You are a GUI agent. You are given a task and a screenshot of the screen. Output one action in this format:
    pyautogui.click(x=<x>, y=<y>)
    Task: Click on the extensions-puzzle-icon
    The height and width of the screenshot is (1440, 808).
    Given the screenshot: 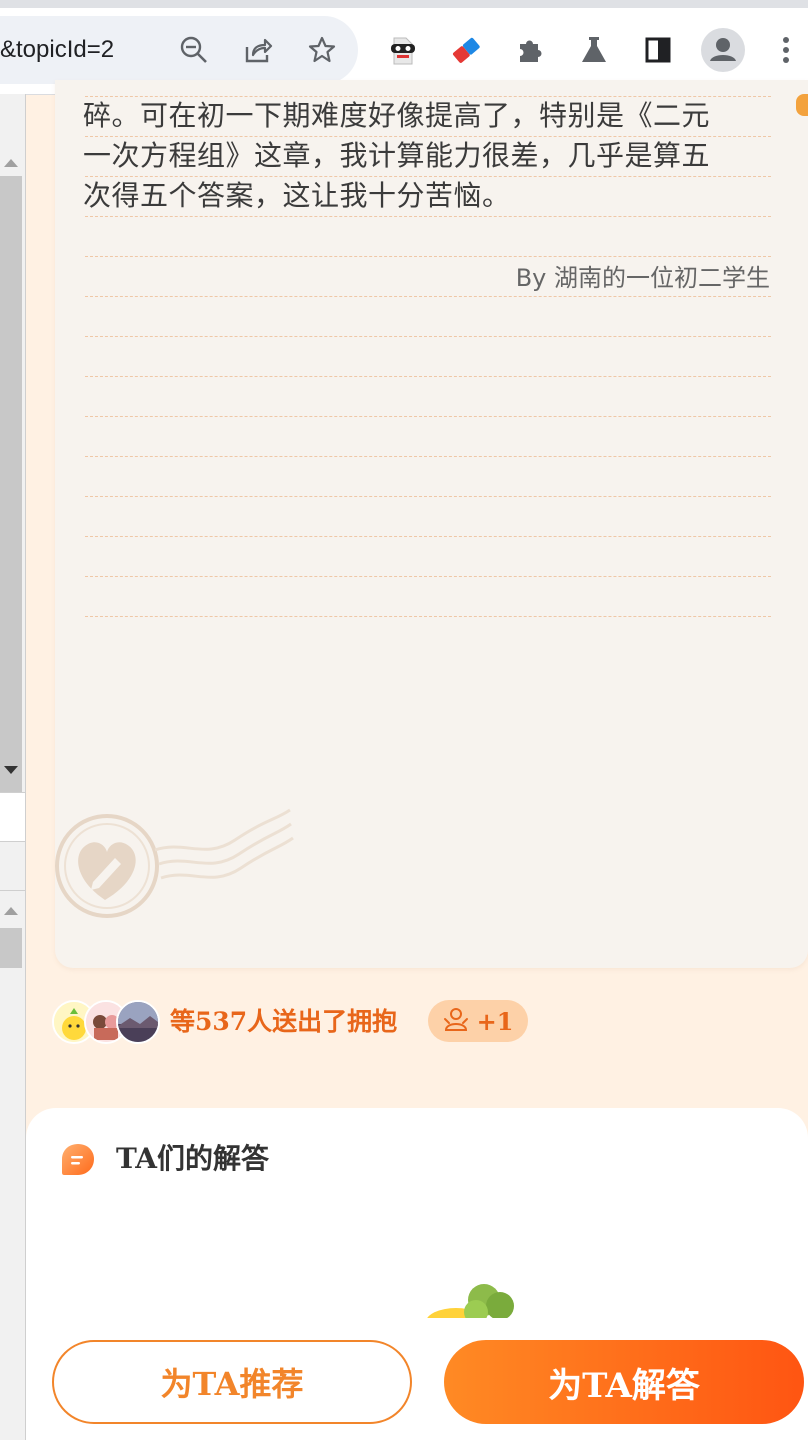 What is the action you would take?
    pyautogui.click(x=530, y=50)
    